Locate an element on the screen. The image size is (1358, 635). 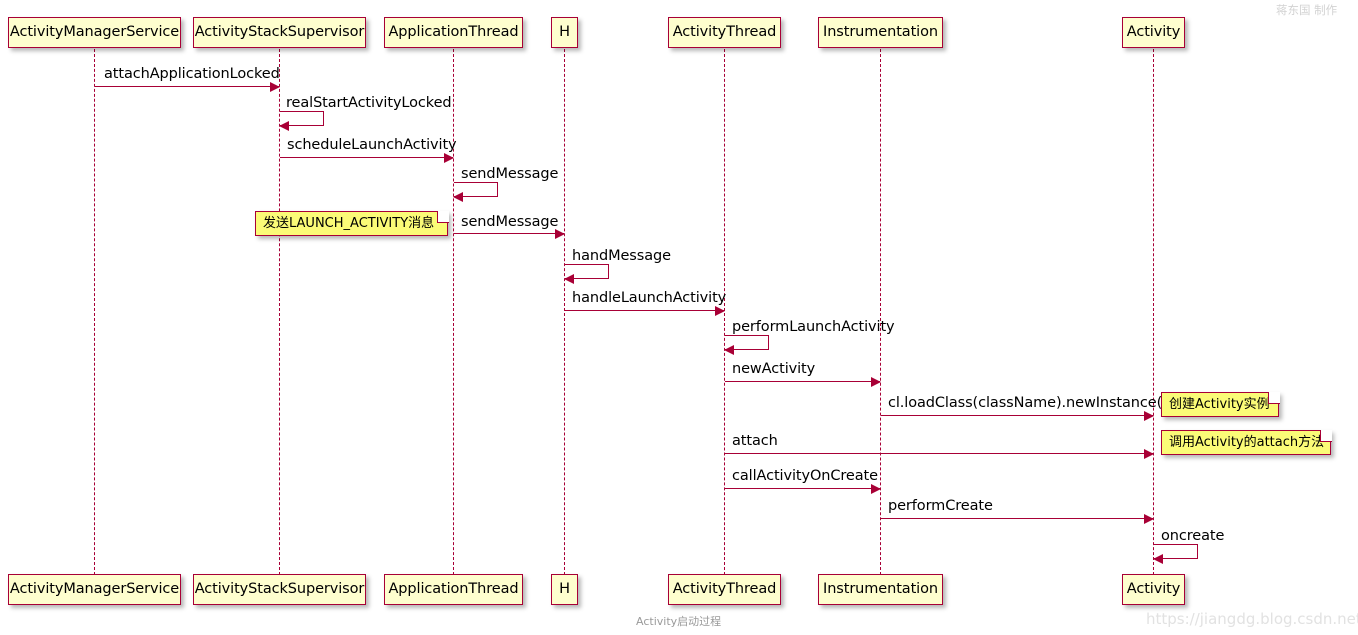
message-arrow-handle-launch-activity is located at coordinates (645, 311).